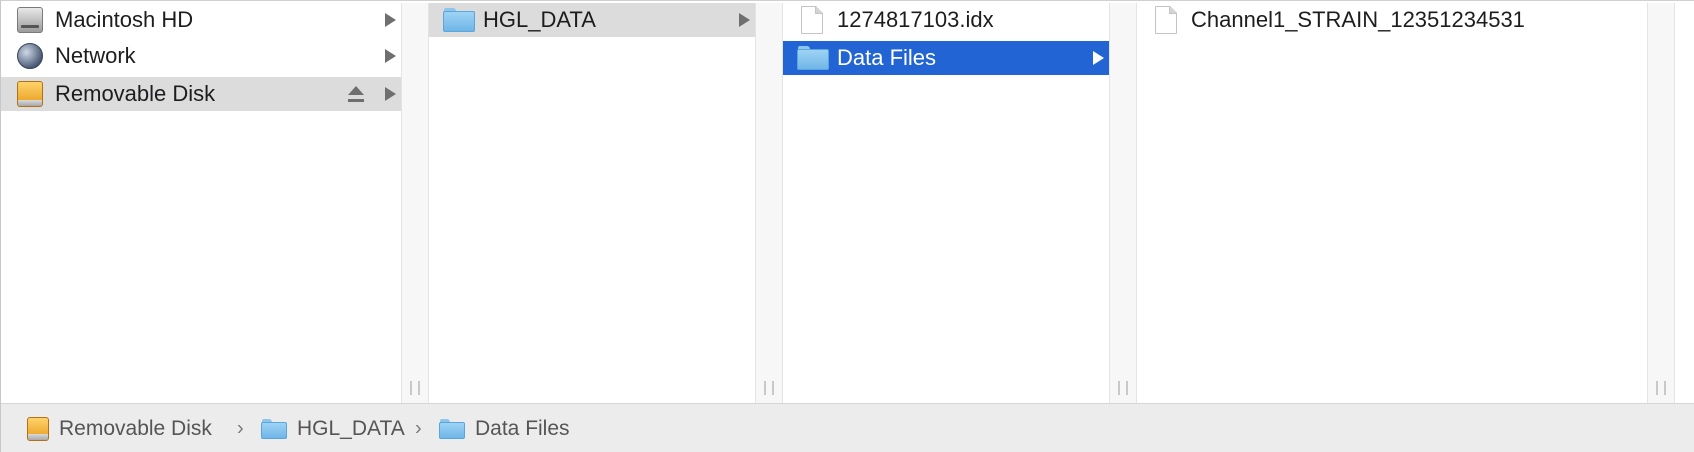 Image resolution: width=1694 pixels, height=452 pixels. Describe the element at coordinates (124, 19) in the screenshot. I see `location-label: Macintosh HD` at that location.